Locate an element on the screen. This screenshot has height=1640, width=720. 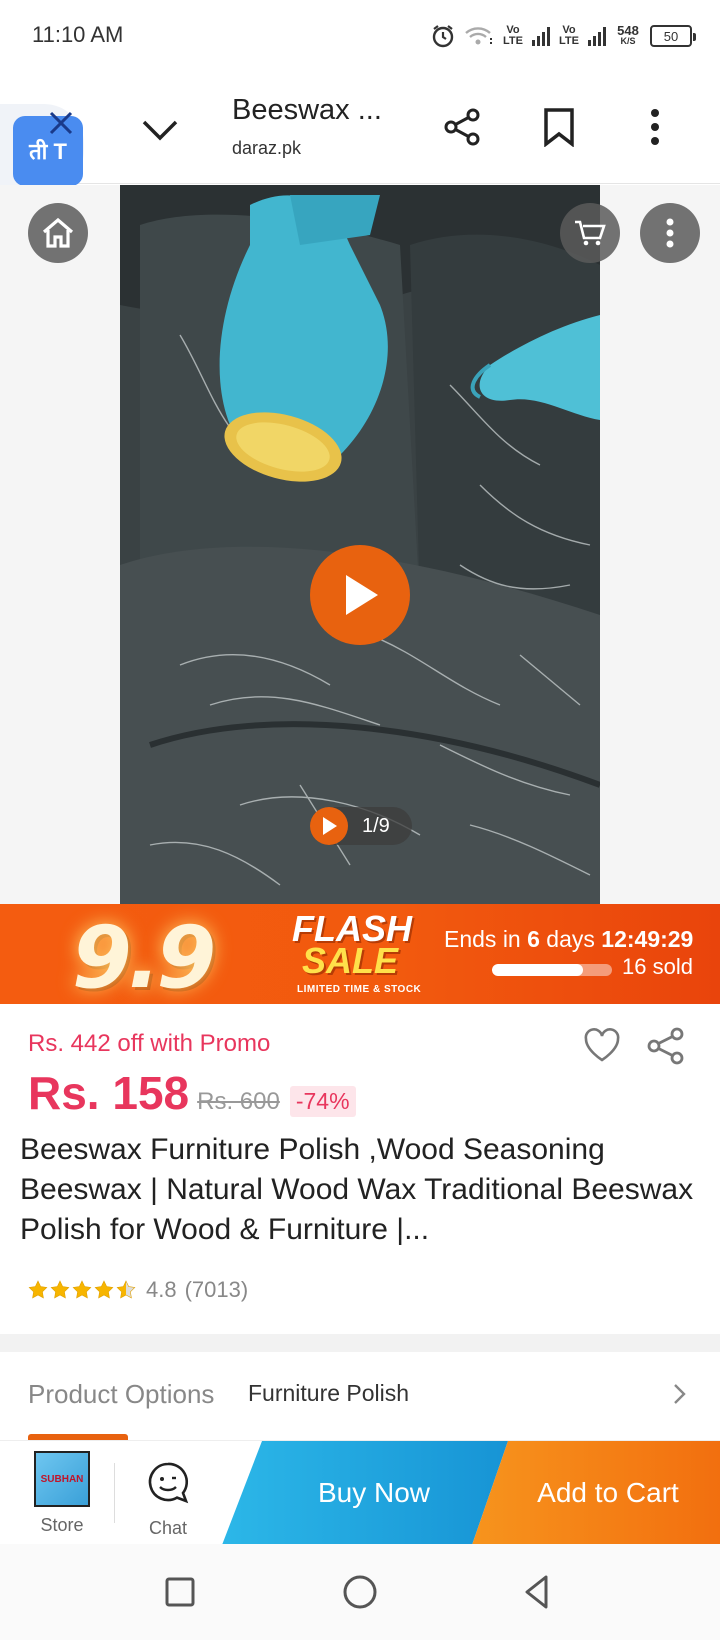
bottom-action-bar: SUBHAN Store Chat Buy Now Add to Cart is located at coordinates (360, 1492).